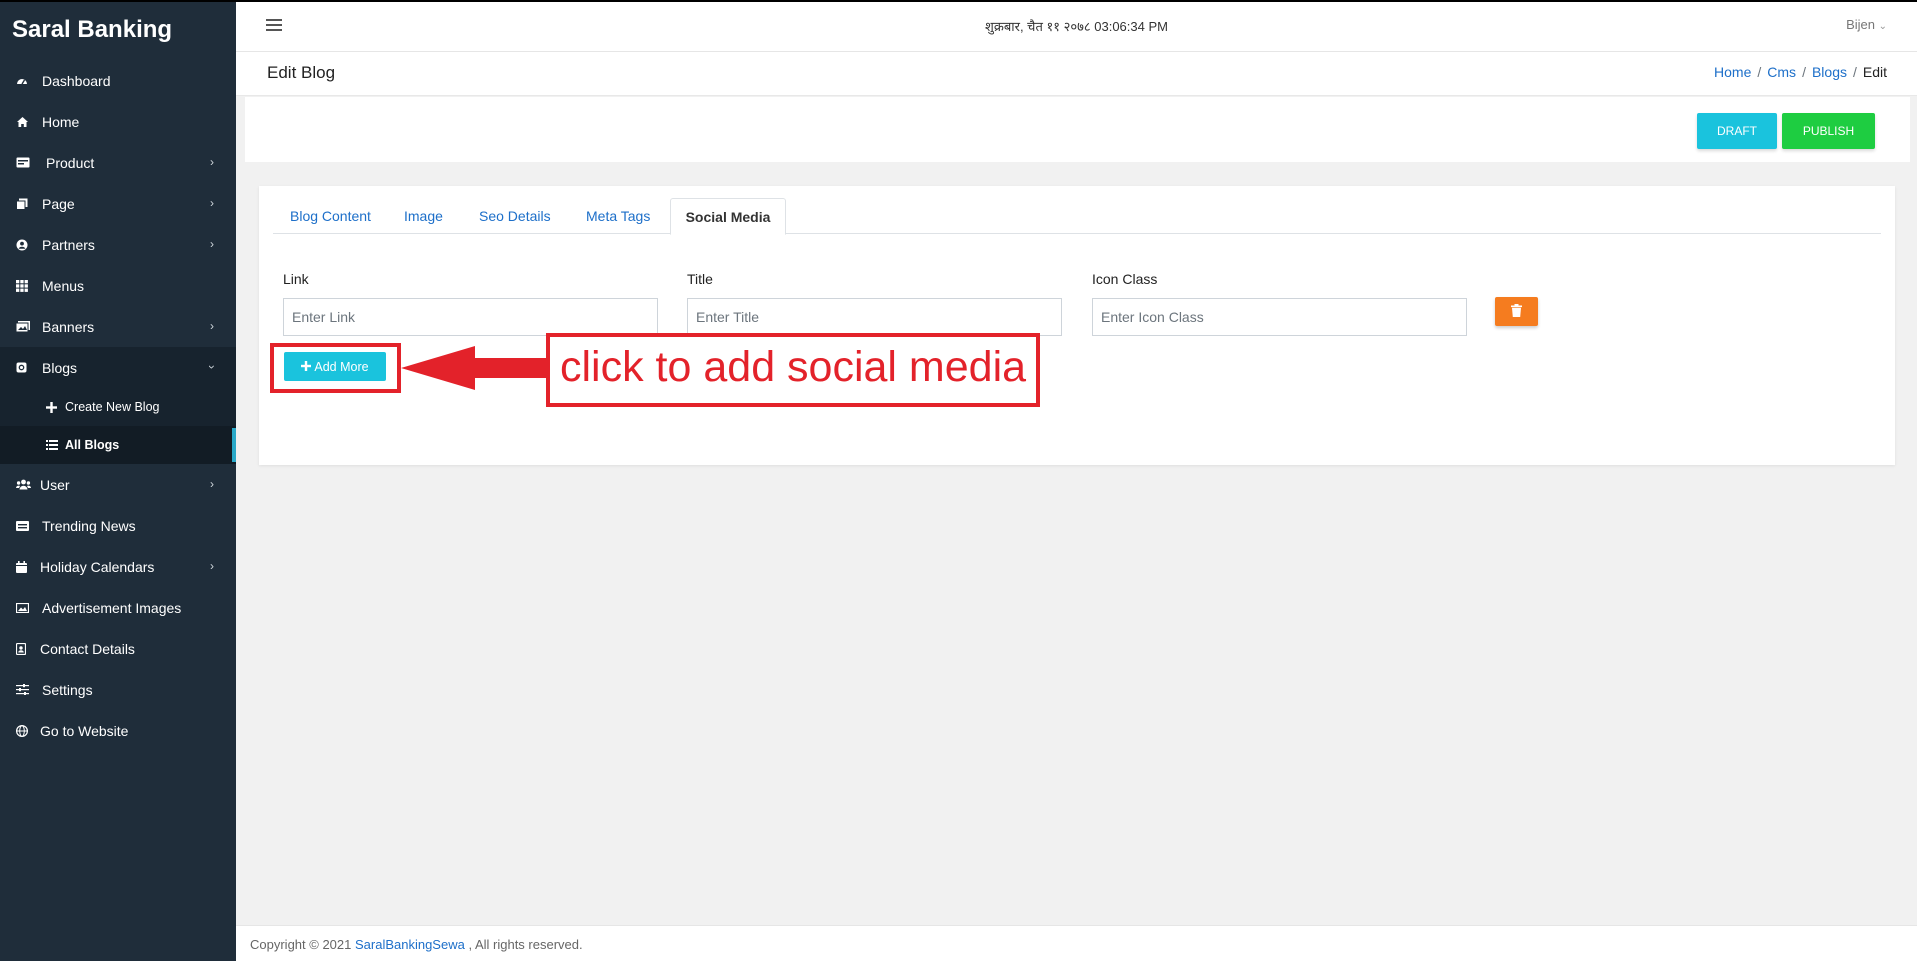 Image resolution: width=1917 pixels, height=961 pixels. I want to click on sidebar-item-holiday-calendars: Holiday Calendars ›, so click(118, 566).